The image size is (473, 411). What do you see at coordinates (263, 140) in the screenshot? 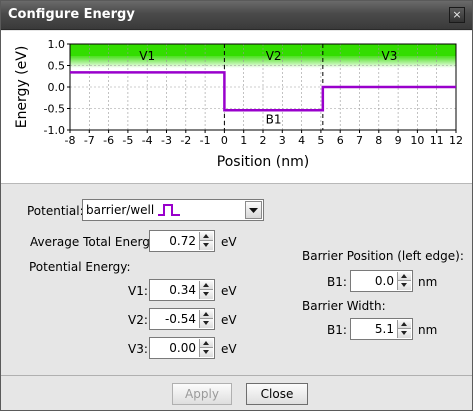
I see `x-tick-label: 2` at bounding box center [263, 140].